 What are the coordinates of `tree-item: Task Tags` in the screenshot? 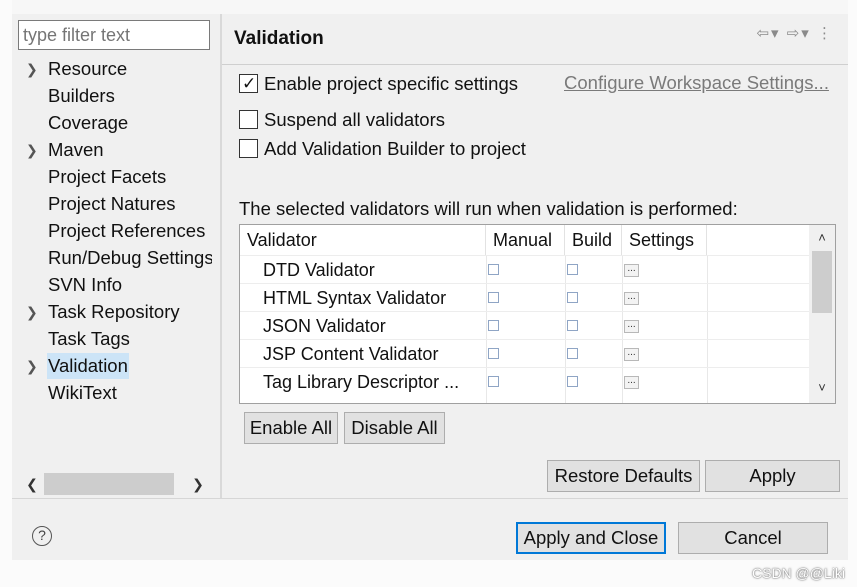 It's located at (112, 339).